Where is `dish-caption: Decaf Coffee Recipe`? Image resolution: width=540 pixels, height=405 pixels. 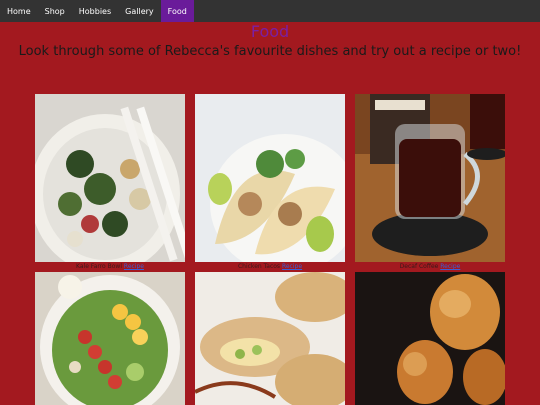 dish-caption: Decaf Coffee Recipe is located at coordinates (430, 267).